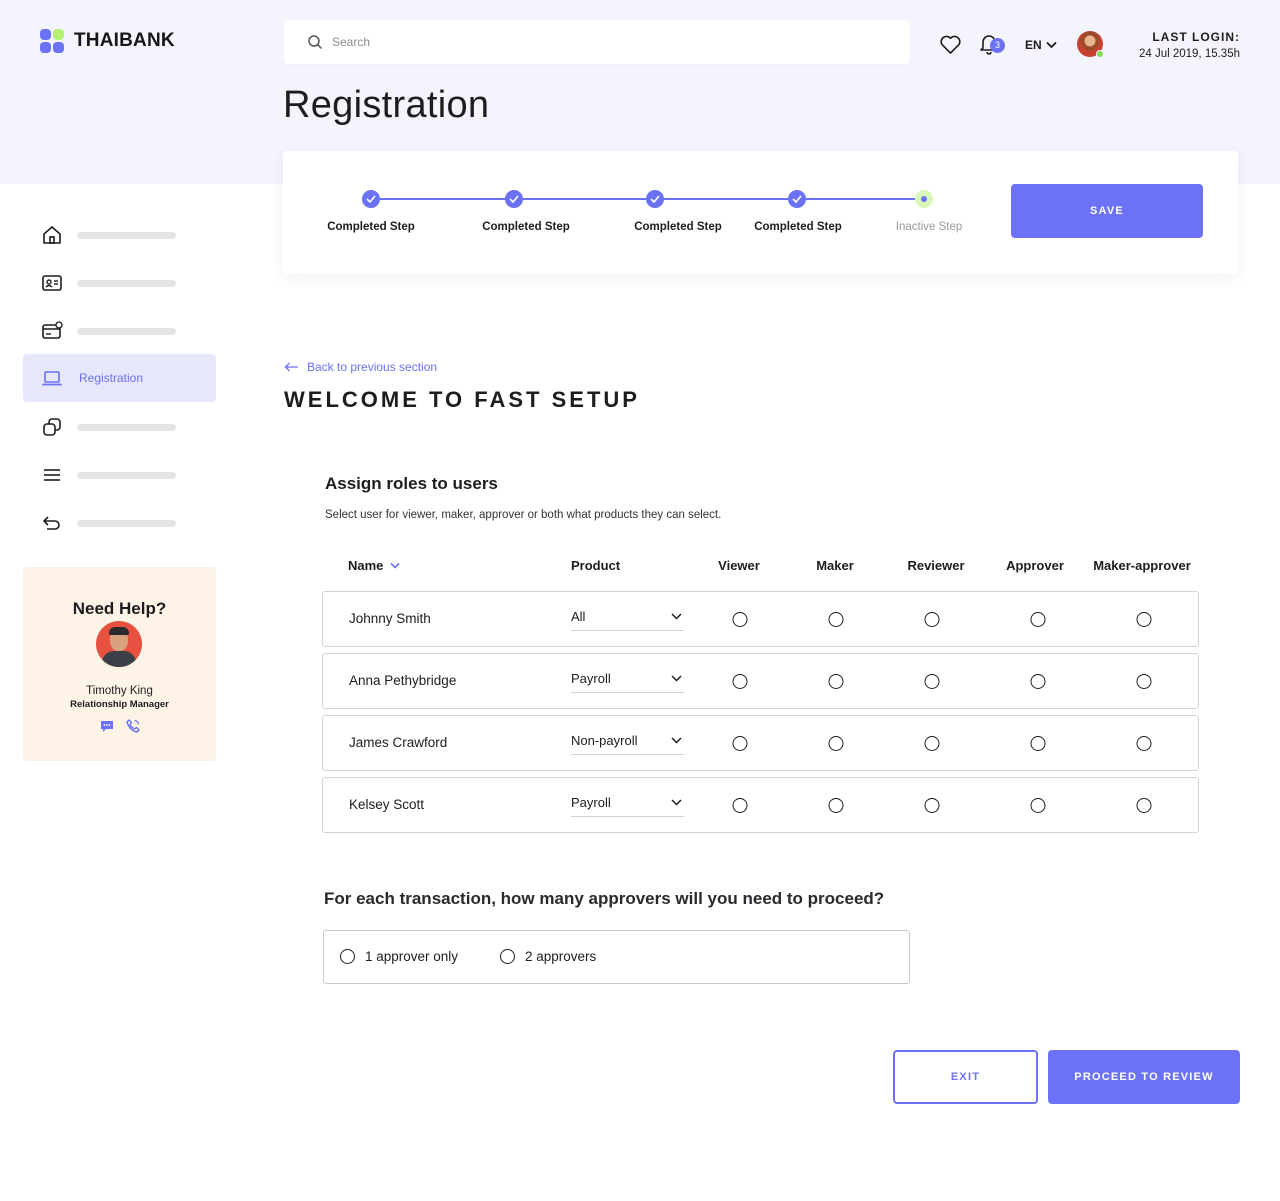 This screenshot has height=1201, width=1280. What do you see at coordinates (119, 644) in the screenshot?
I see `manager-avatar` at bounding box center [119, 644].